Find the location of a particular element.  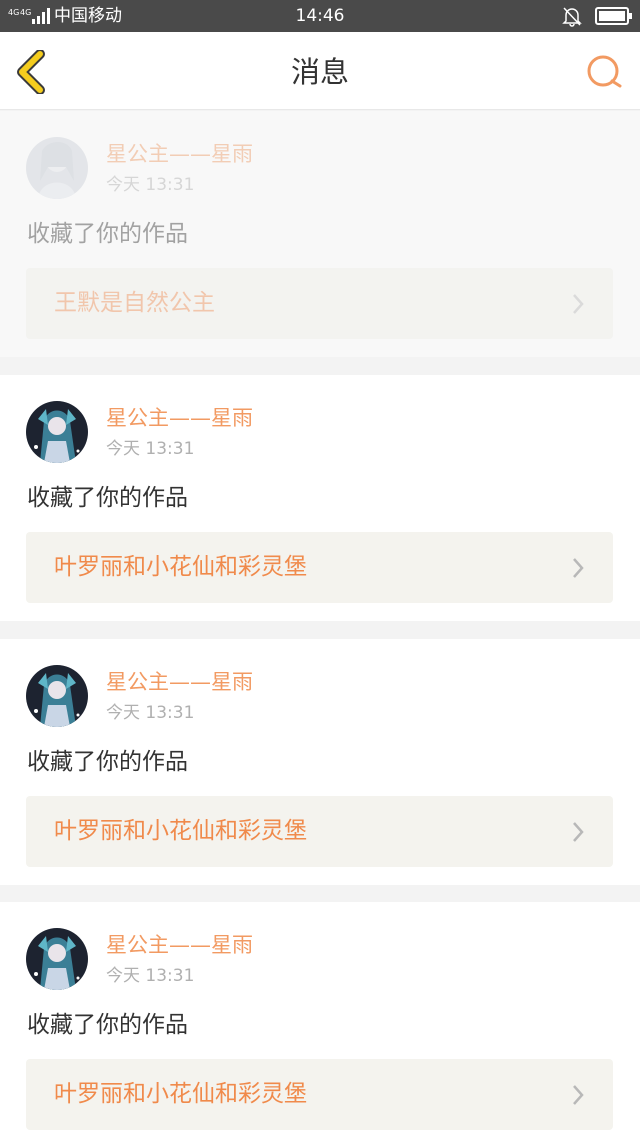

work-title: 王默是自然公主 is located at coordinates (134, 303).